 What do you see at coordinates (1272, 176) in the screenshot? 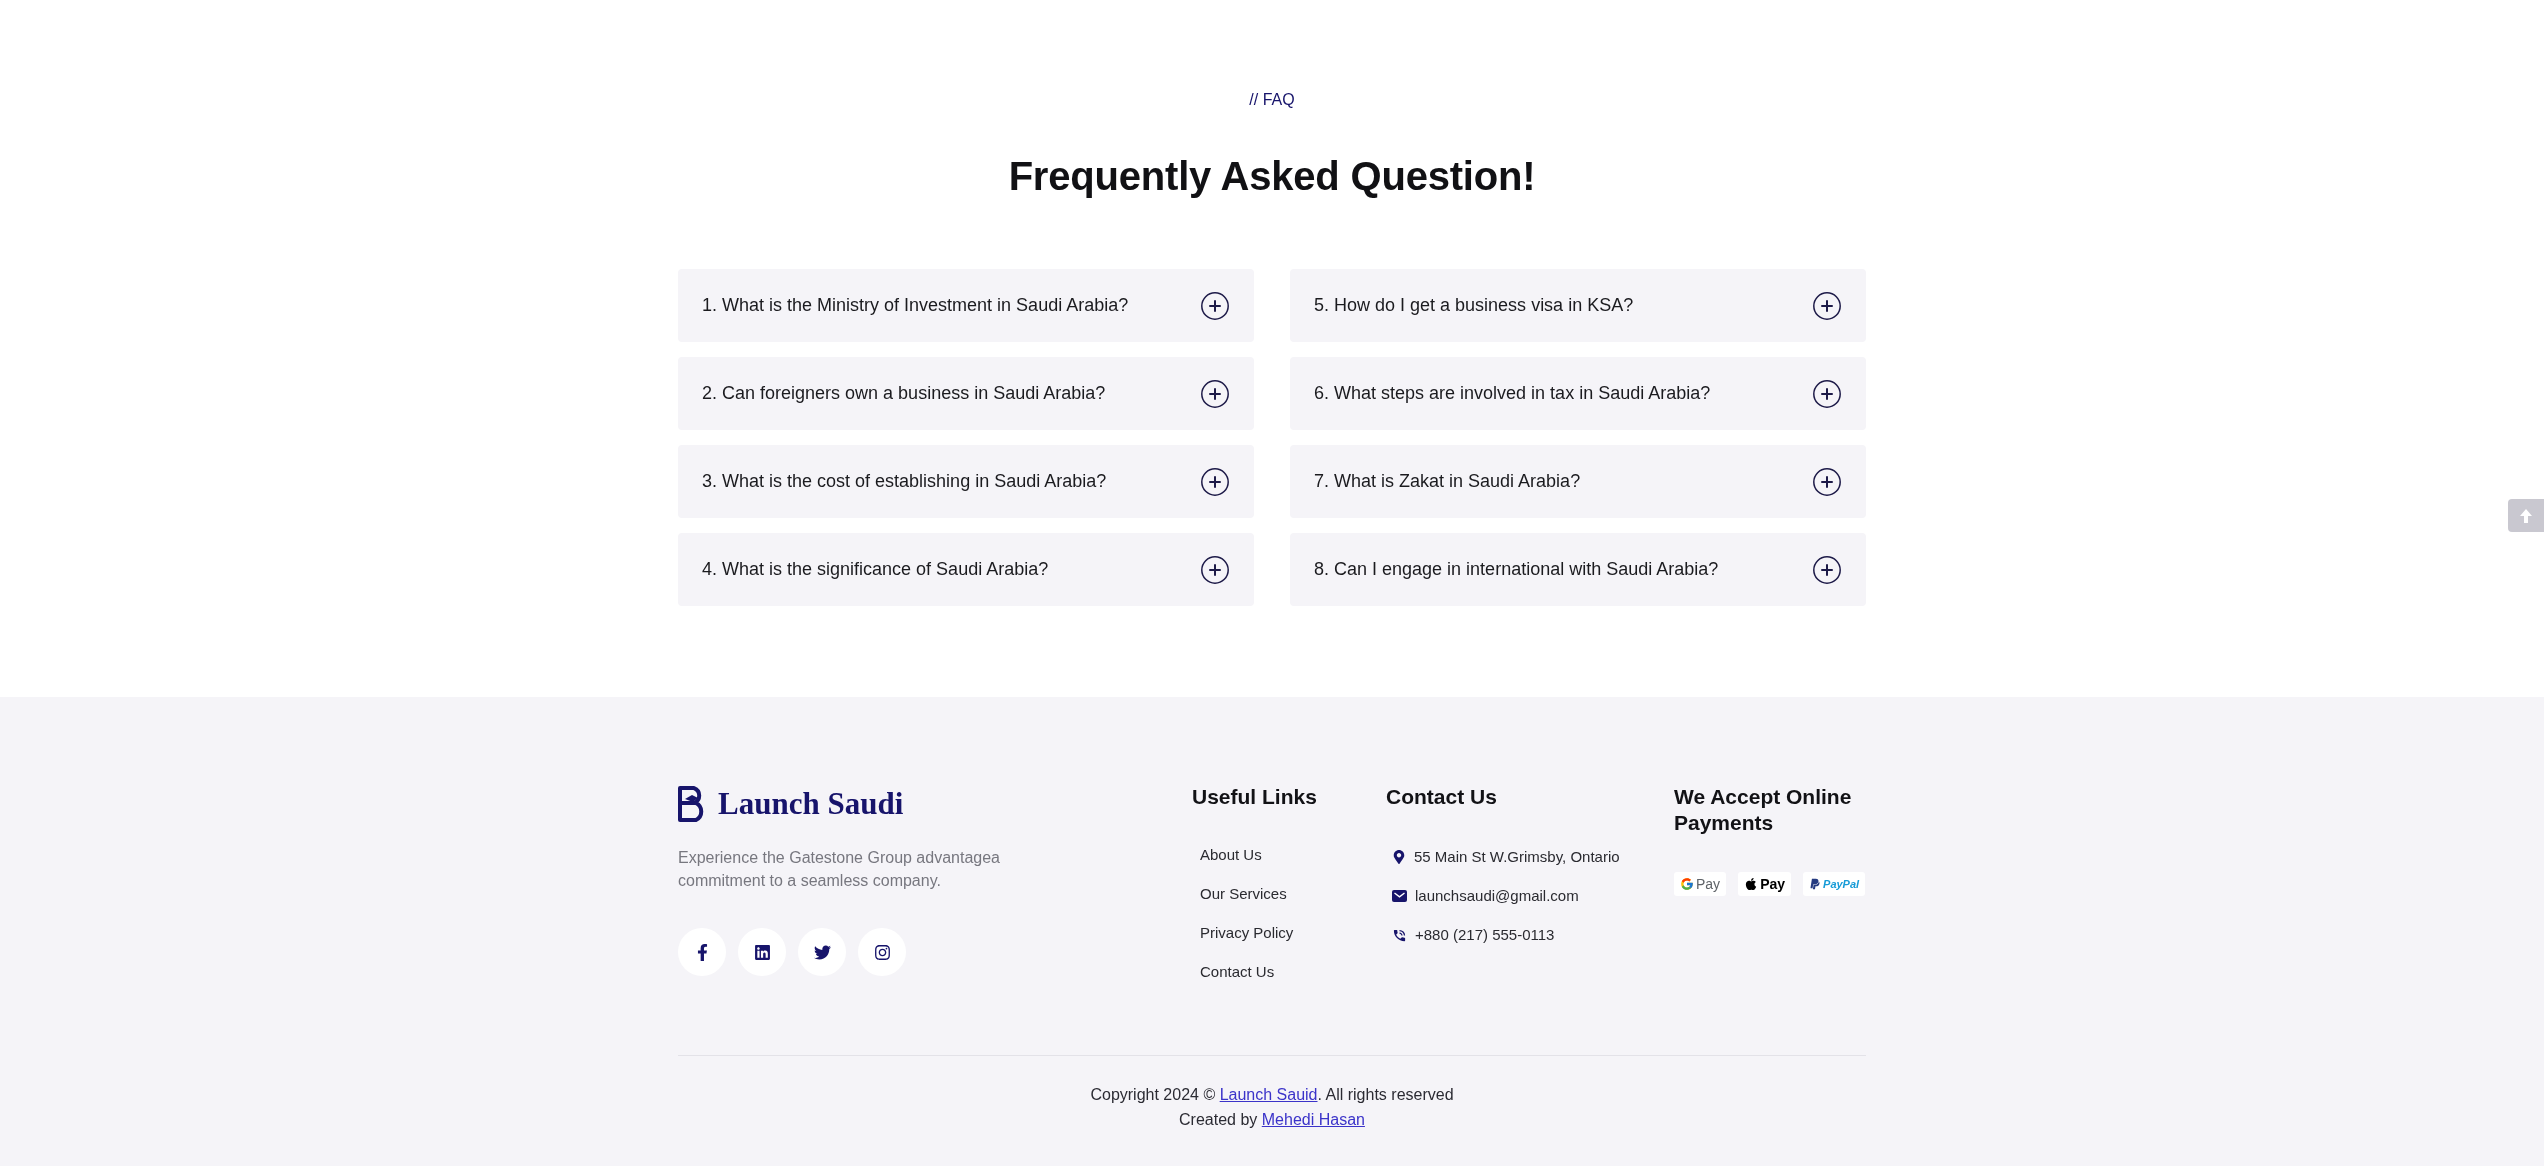
I see `section-title: Frequently Asked Question!` at bounding box center [1272, 176].